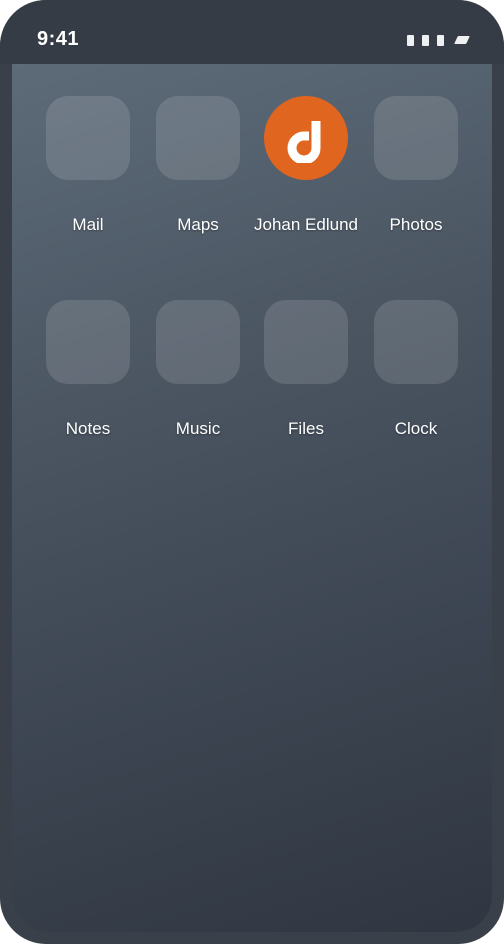 Image resolution: width=504 pixels, height=944 pixels. I want to click on johan-edlund-logo-mark, so click(304, 142).